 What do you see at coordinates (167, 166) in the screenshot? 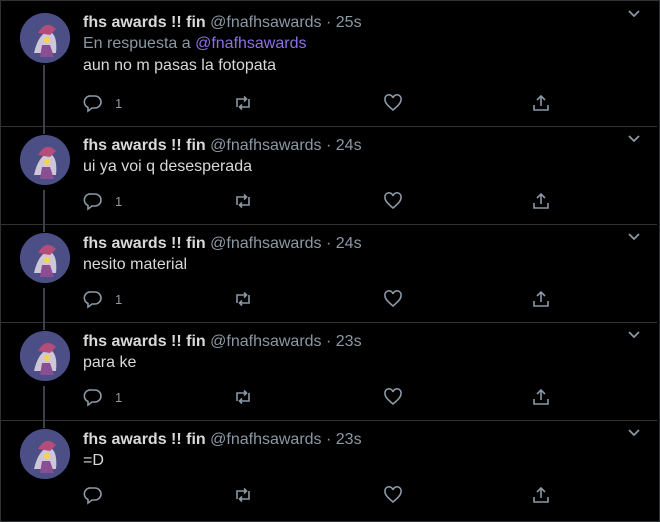
I see `tweet-text: ui ya voi q desesperada` at bounding box center [167, 166].